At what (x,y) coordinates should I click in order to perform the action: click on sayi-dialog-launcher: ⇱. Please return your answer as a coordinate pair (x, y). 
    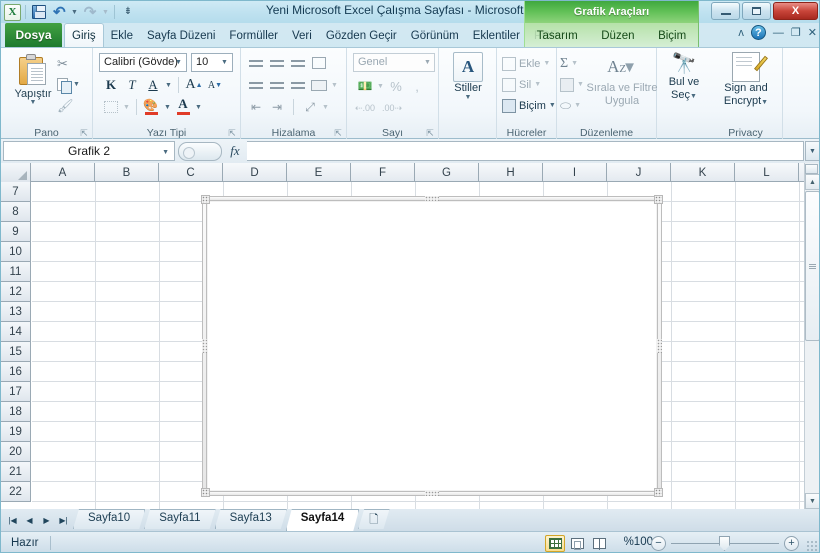
    Looking at the image, I should click on (430, 133).